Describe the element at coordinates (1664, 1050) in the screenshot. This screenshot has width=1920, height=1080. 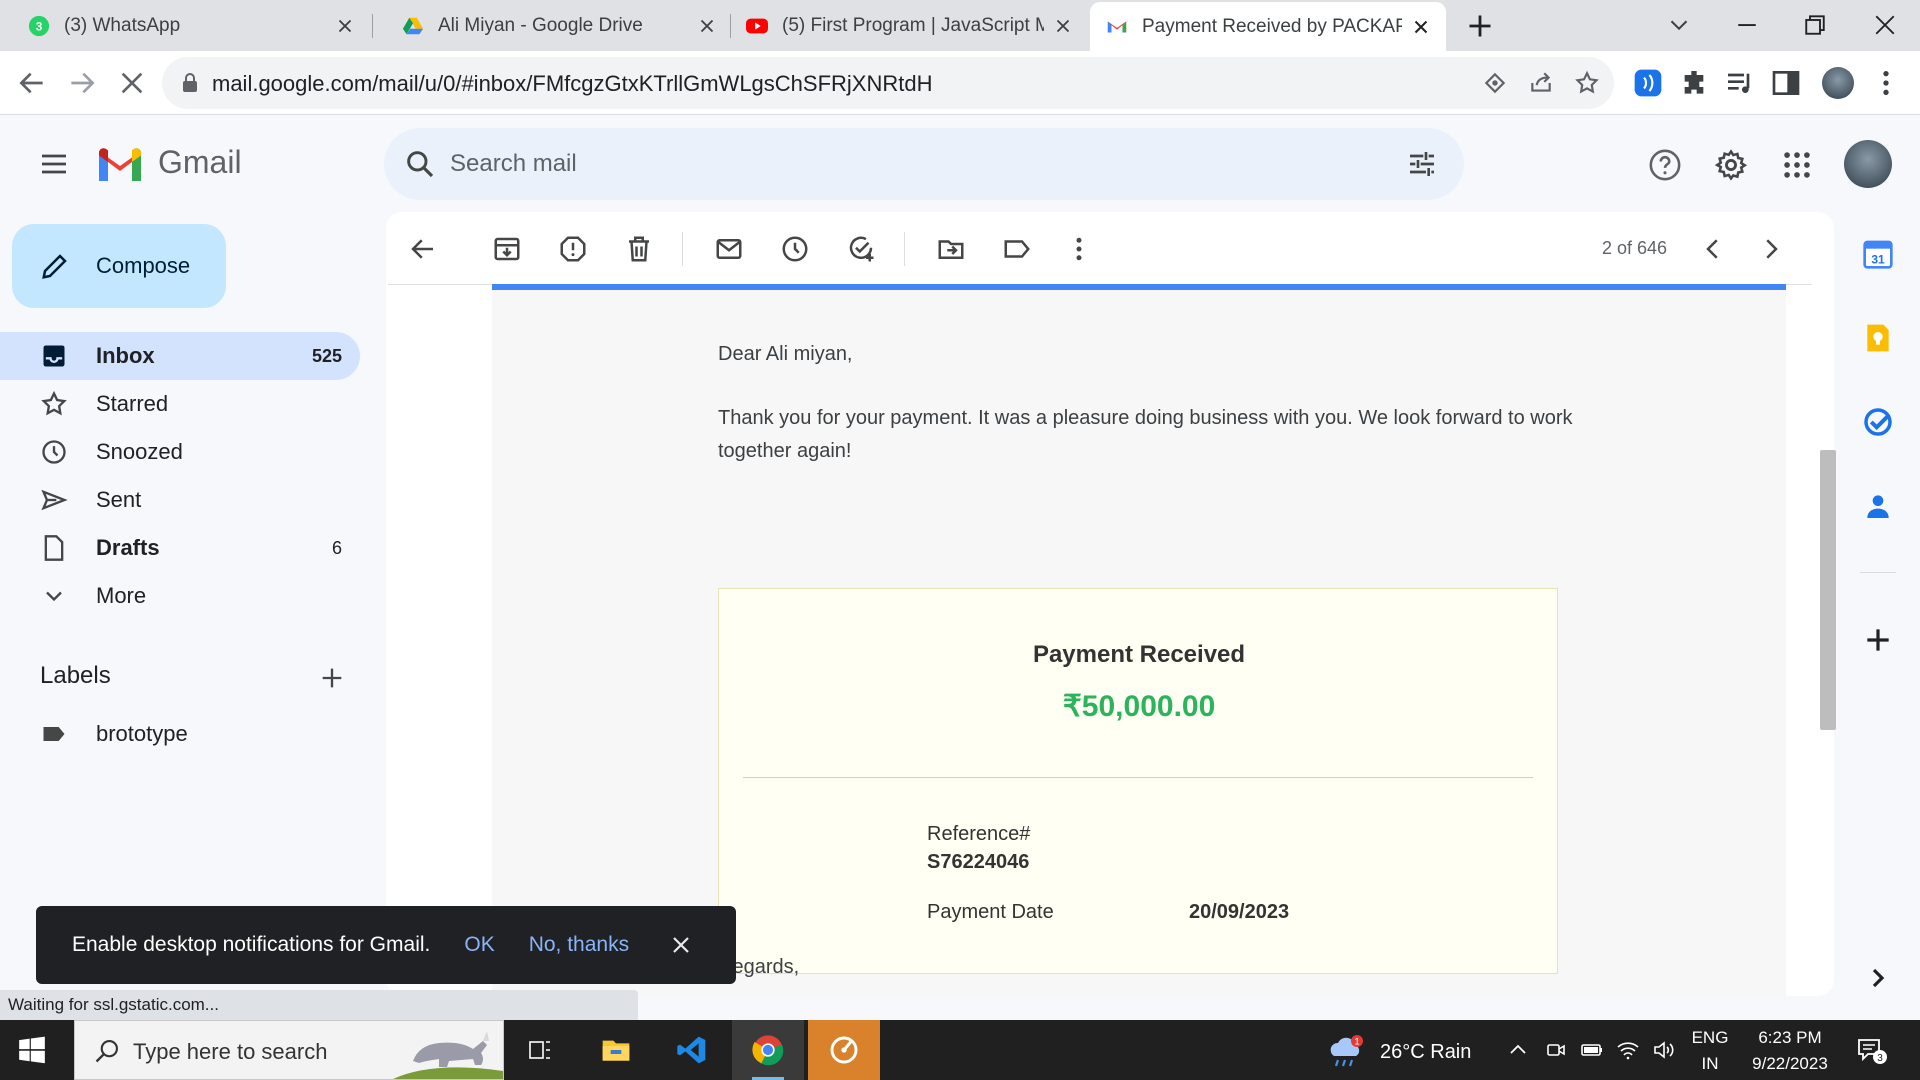
I see `volume-speaker-icon` at that location.